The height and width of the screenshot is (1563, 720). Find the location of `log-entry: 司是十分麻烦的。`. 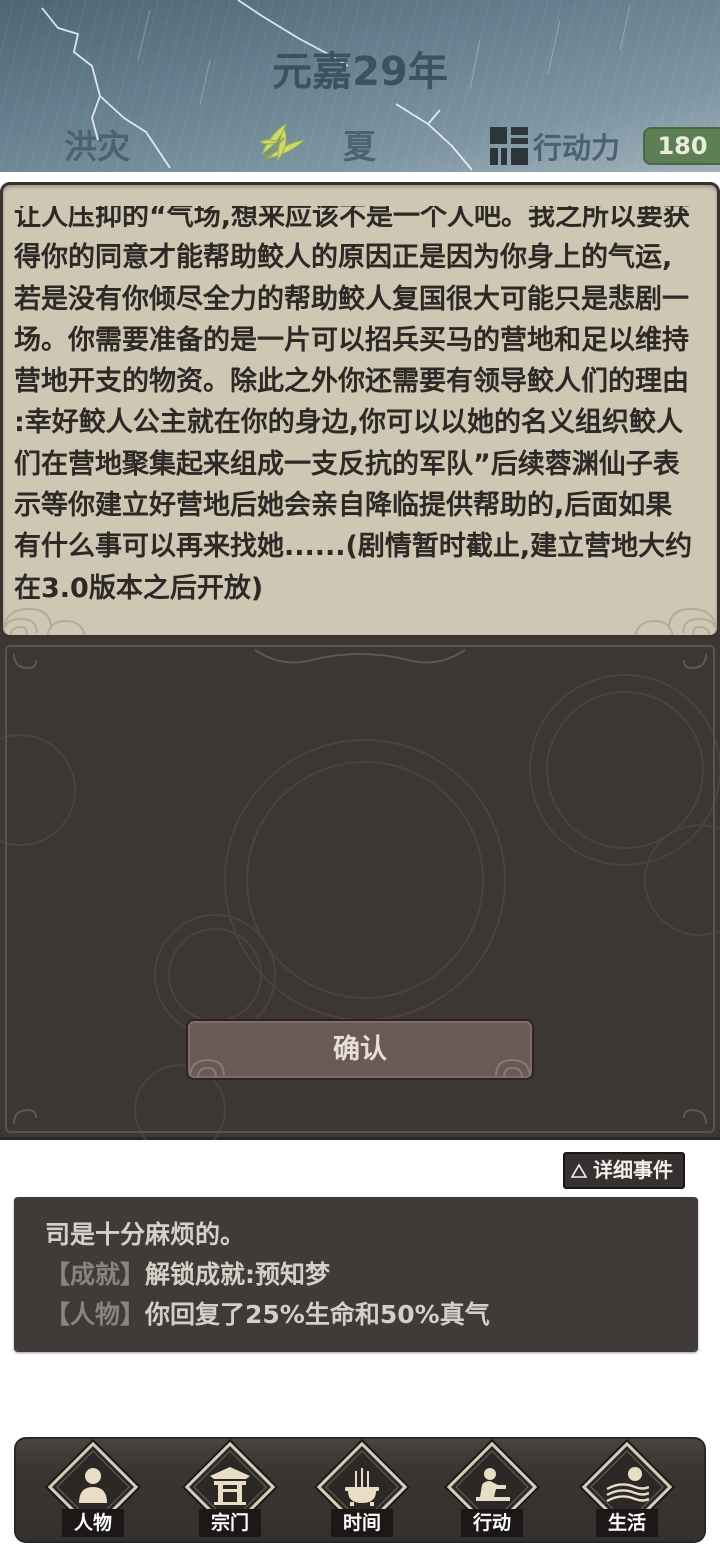

log-entry: 司是十分麻烦的。 is located at coordinates (267, 1235).